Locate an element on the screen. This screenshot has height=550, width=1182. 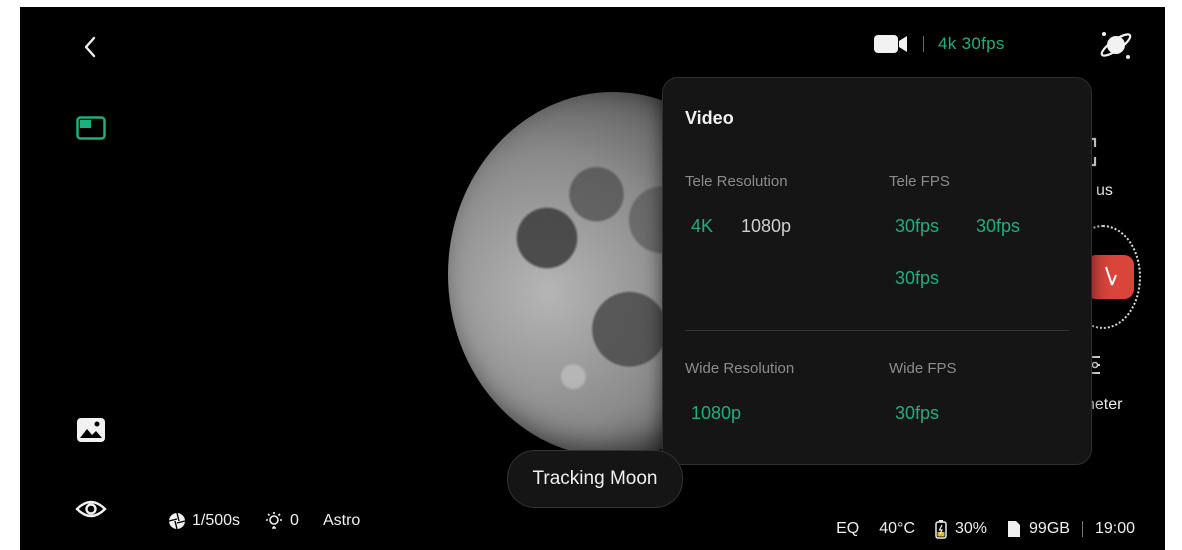
video-settings-button: 4k 30fps is located at coordinates (939, 44).